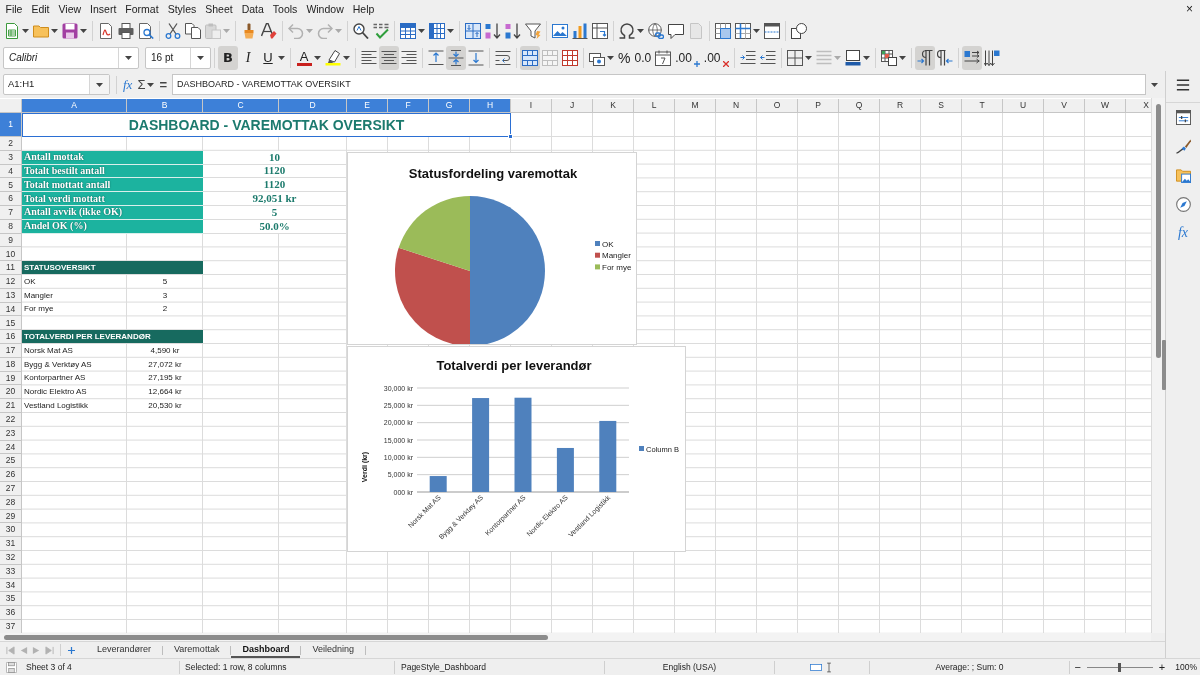 The width and height of the screenshot is (1200, 675). I want to click on formula-button: =, so click(163, 84).